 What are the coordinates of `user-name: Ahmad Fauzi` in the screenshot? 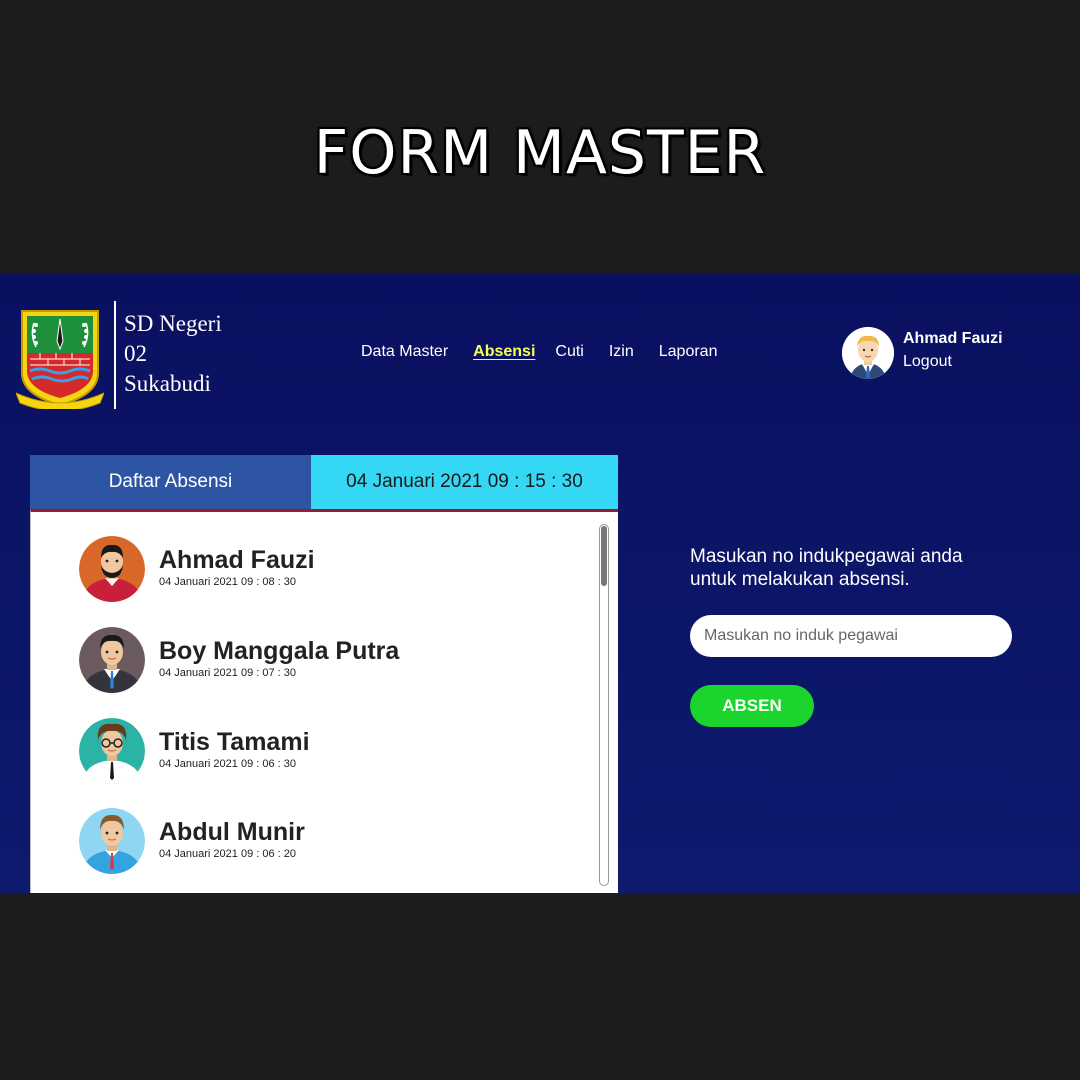 It's located at (953, 338).